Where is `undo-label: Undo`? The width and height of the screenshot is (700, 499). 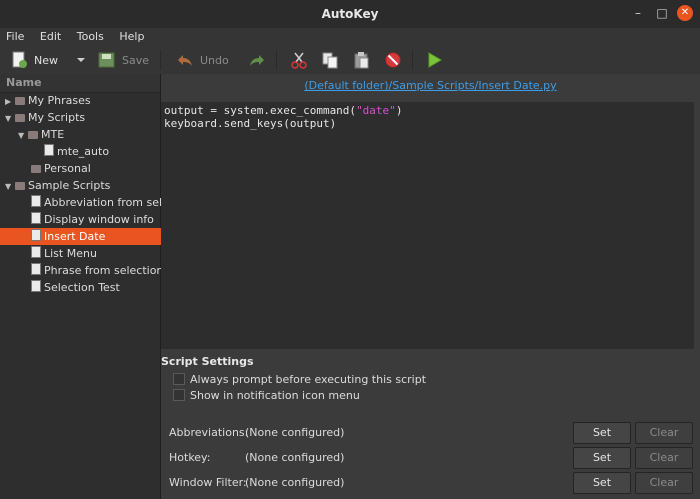 undo-label: Undo is located at coordinates (214, 60).